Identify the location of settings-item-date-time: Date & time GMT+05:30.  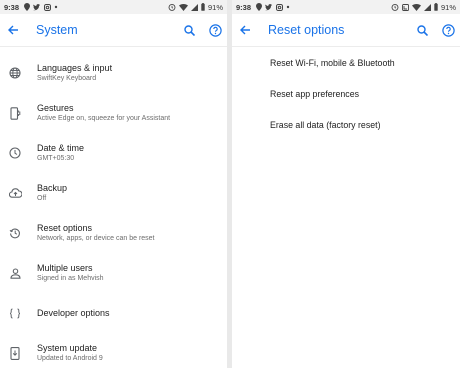
(113, 153).